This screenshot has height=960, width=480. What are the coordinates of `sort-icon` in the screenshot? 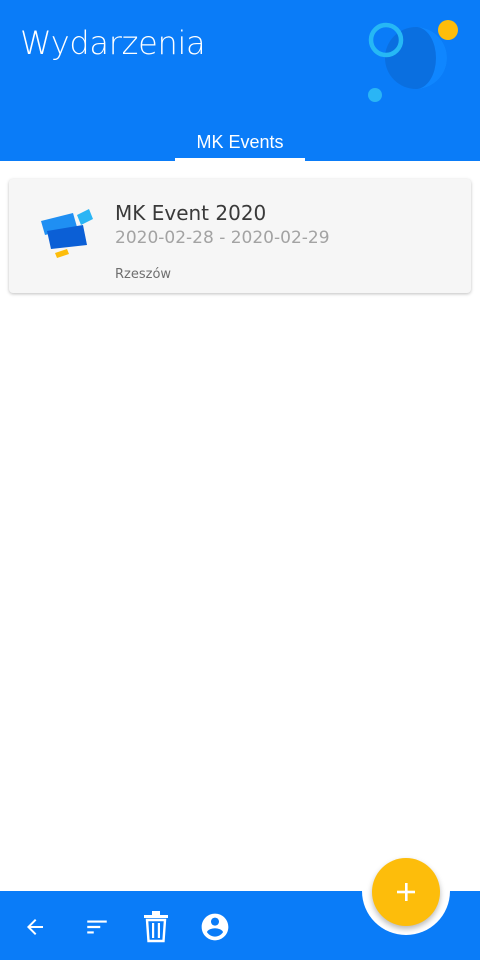 It's located at (97, 927).